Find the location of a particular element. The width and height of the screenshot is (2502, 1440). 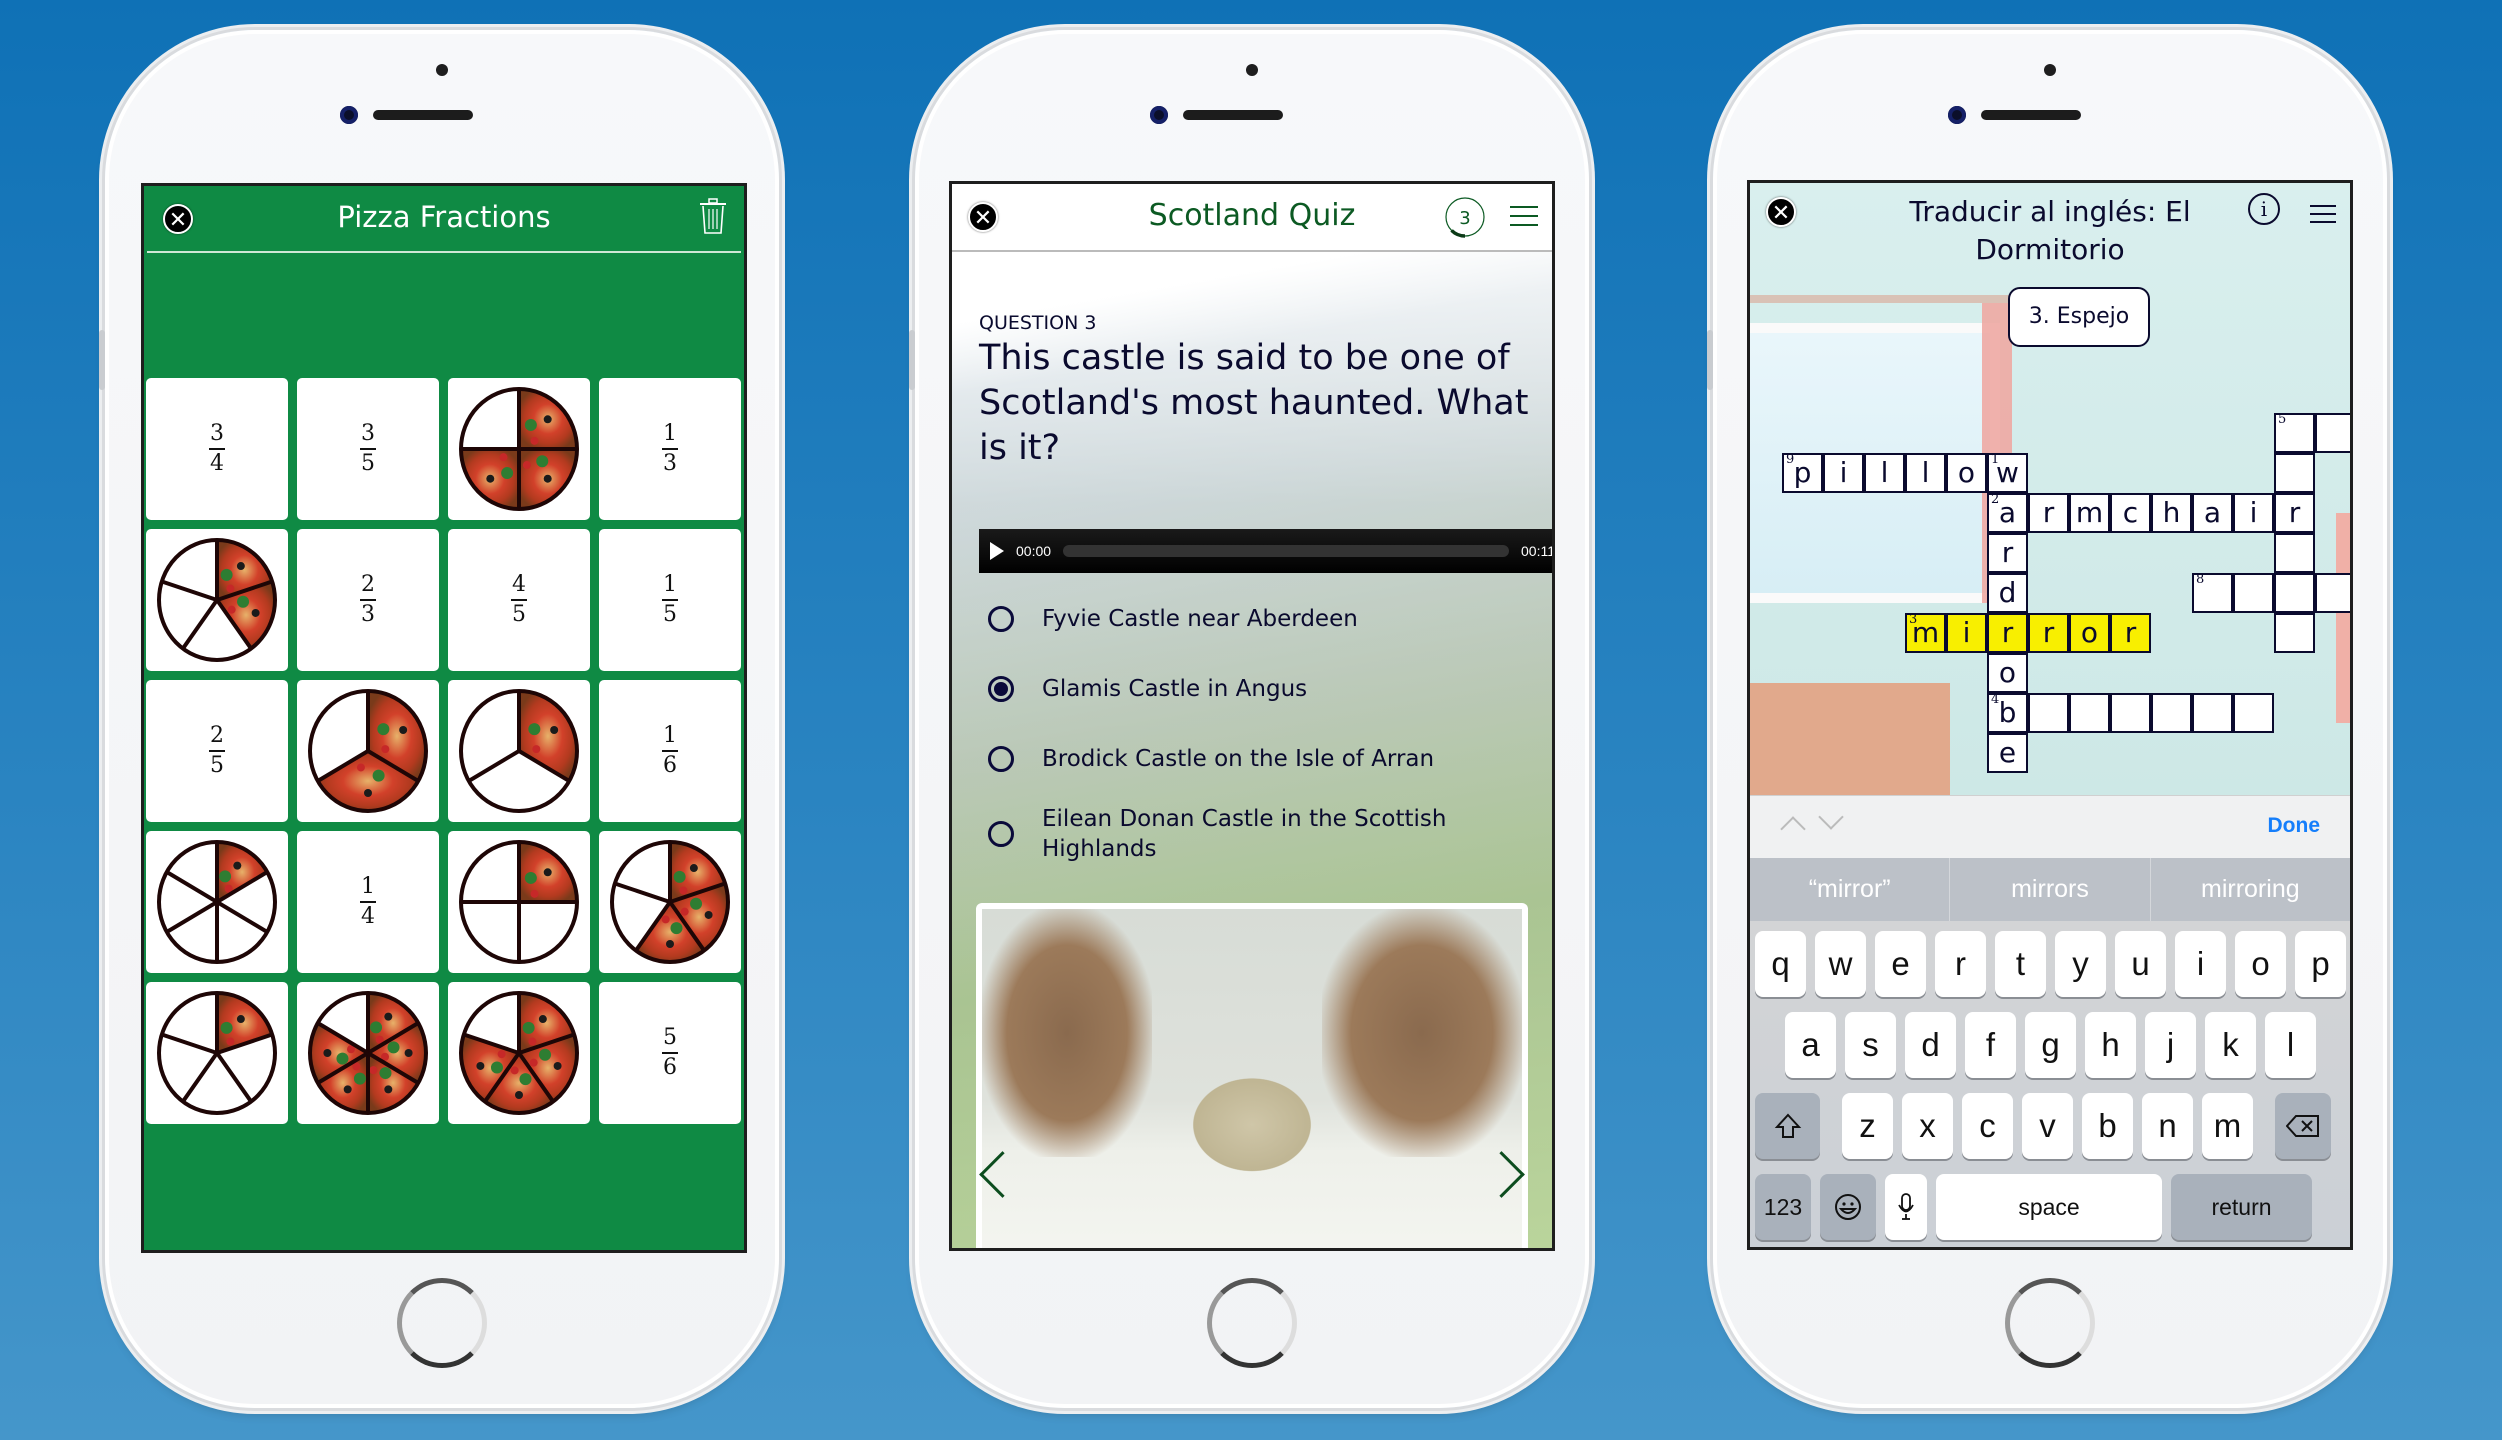

key-x: x is located at coordinates (1927, 1126).